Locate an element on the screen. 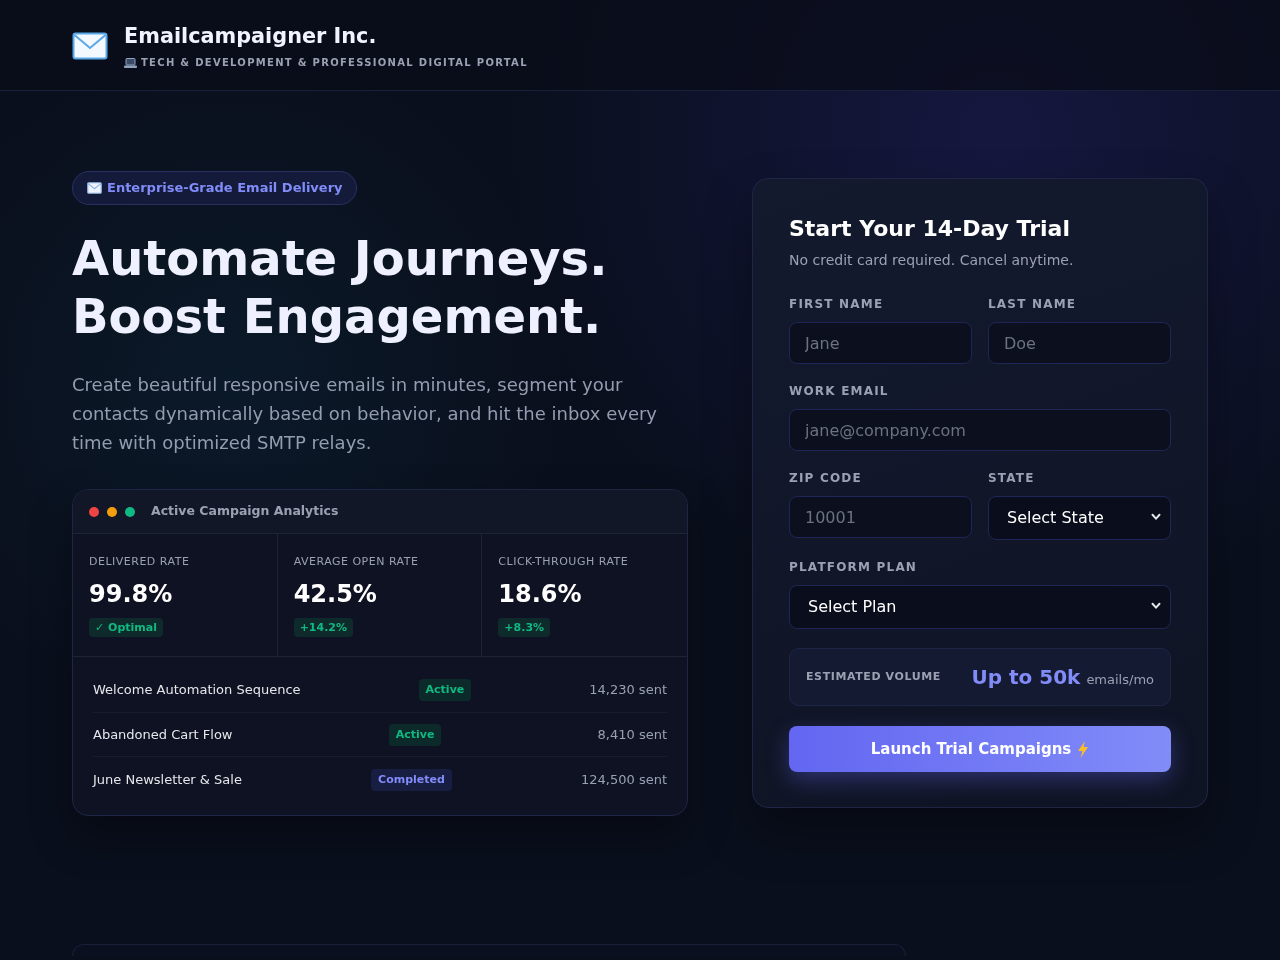  hero-description: Create beautiful responsive emails in minutes, segment your contacts dynamically based on behavior, and hit the inbox every time with optimized SMTP relays. is located at coordinates (365, 414).